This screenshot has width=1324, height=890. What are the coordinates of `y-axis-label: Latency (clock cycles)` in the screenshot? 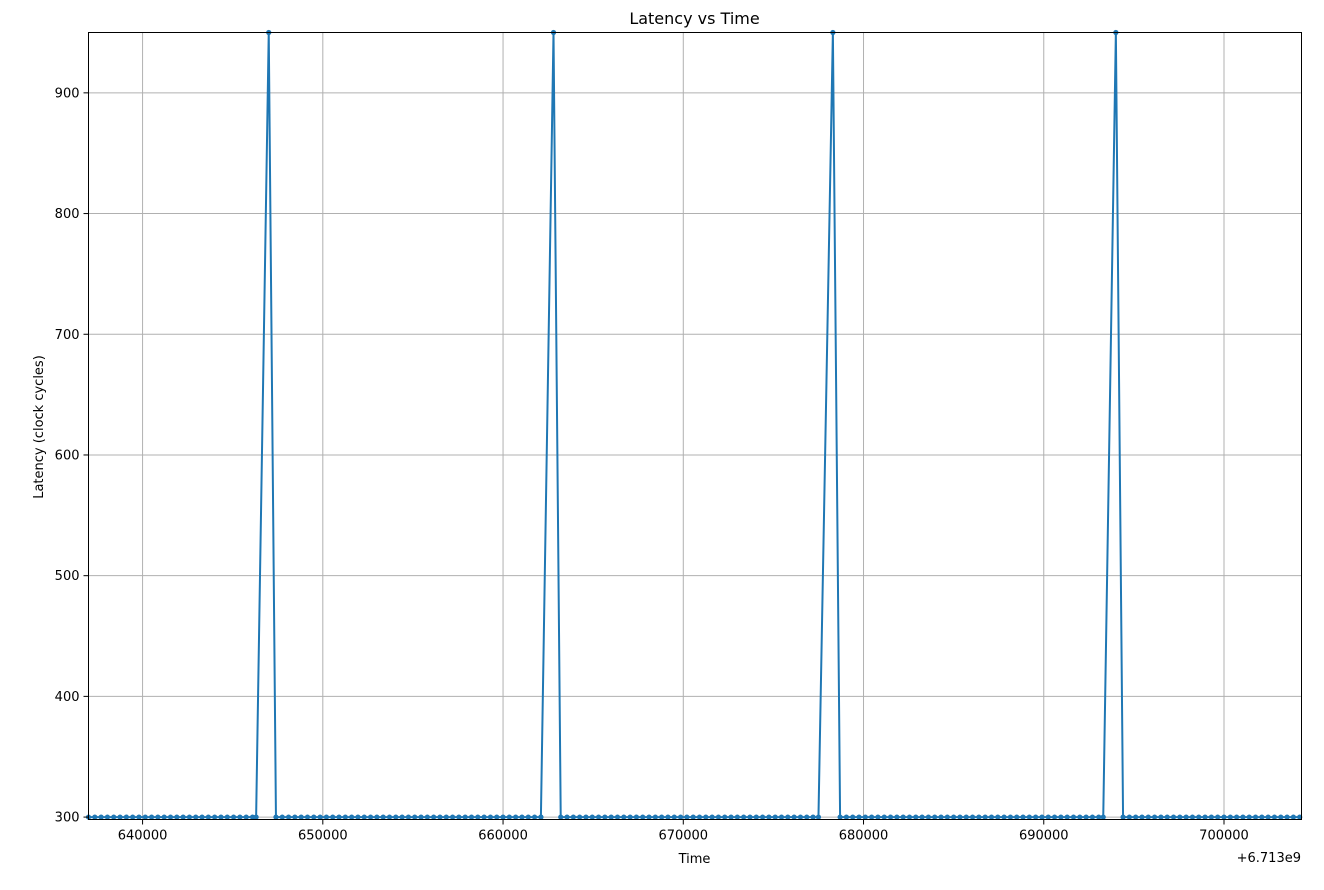 It's located at (39, 427).